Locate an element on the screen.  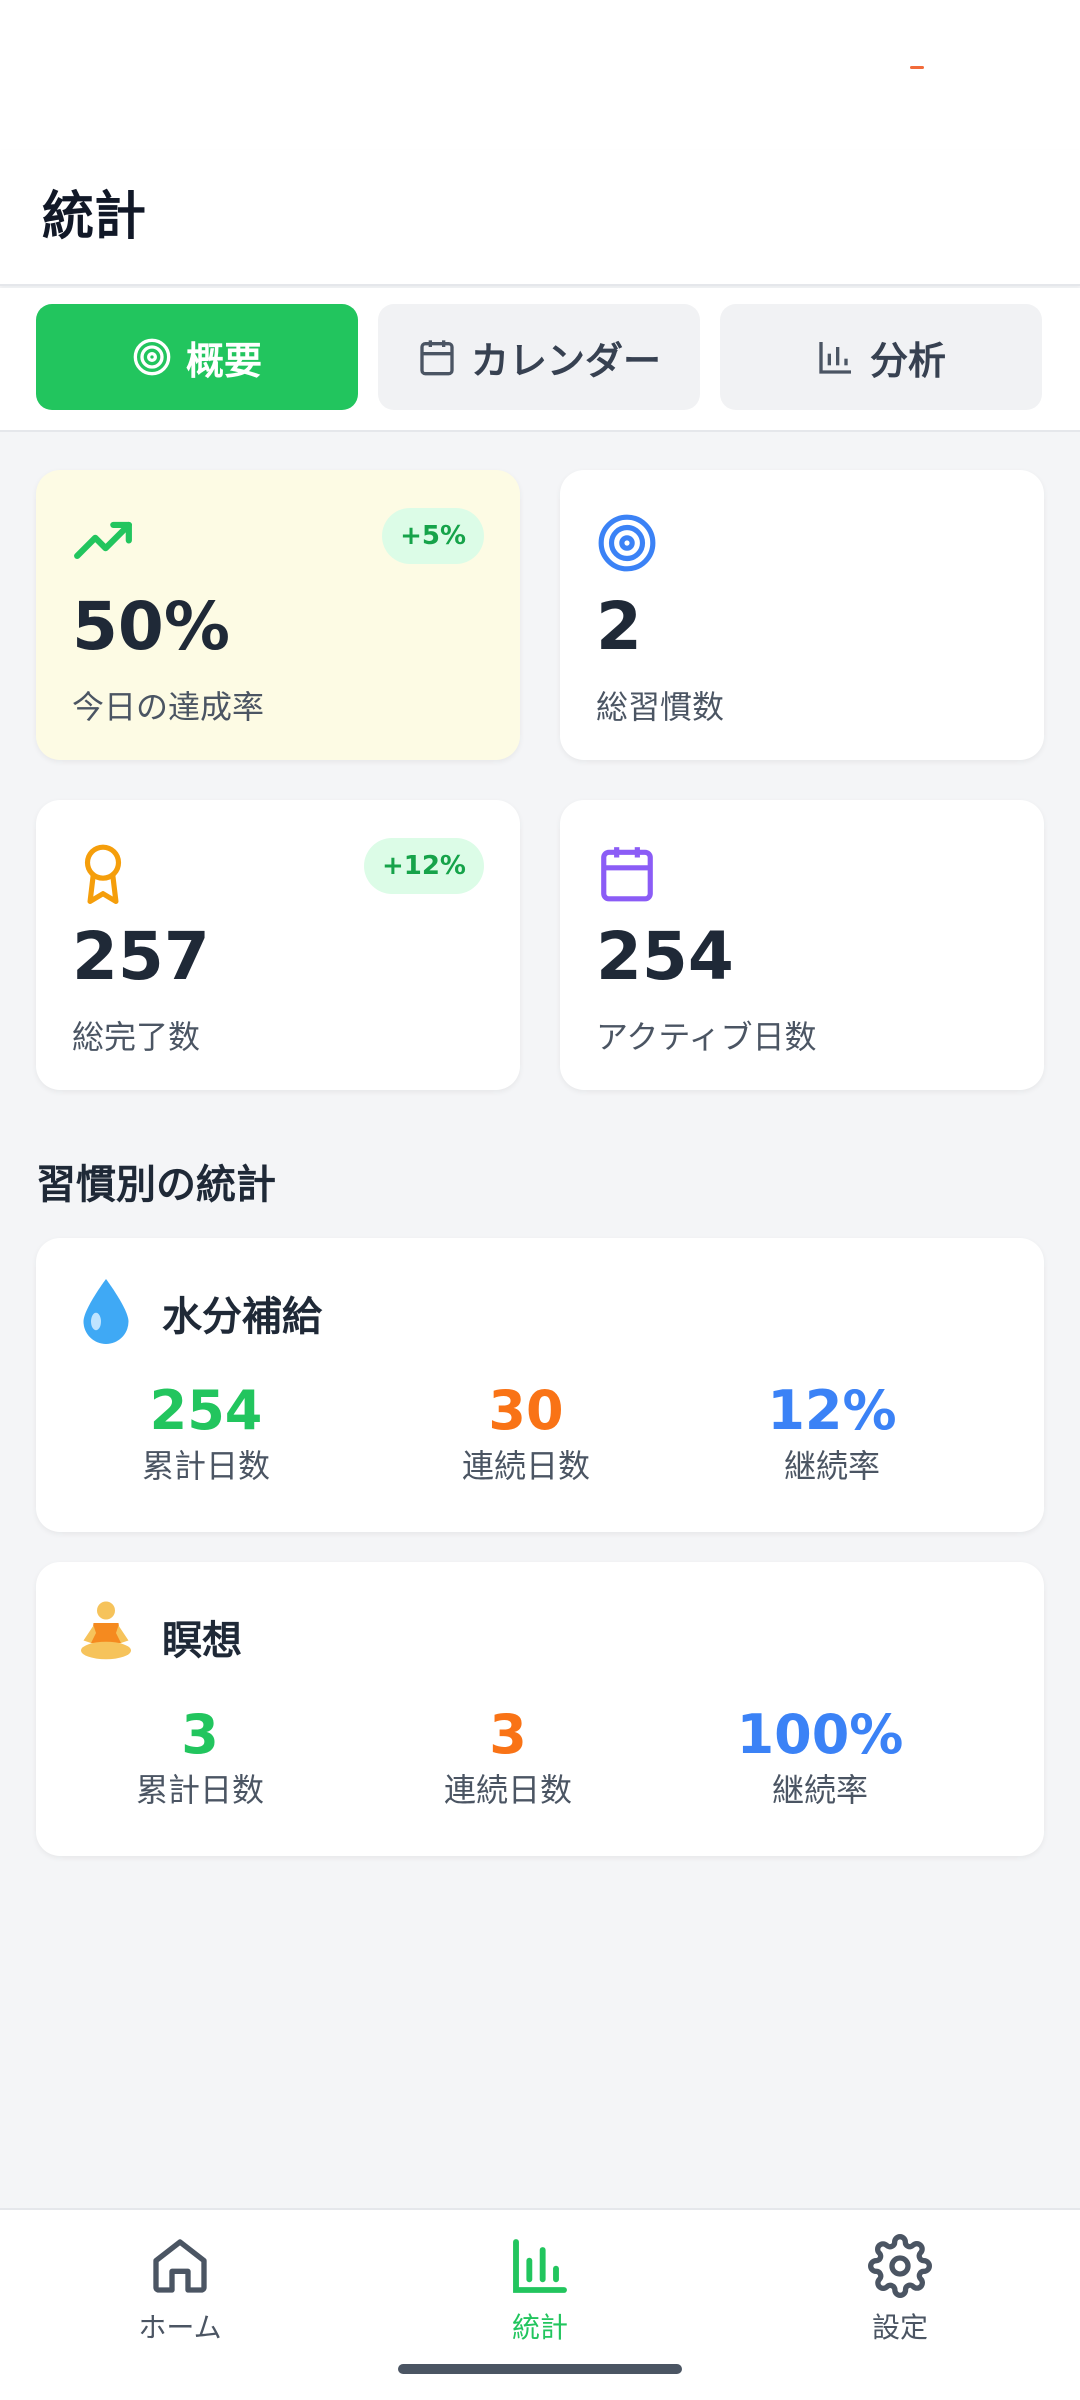
status-bar is located at coordinates (540, 75).